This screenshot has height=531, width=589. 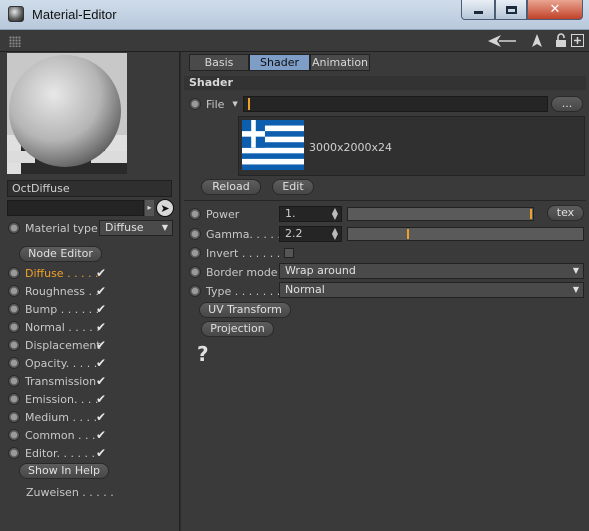 What do you see at coordinates (511, 10) in the screenshot?
I see `maximize-button` at bounding box center [511, 10].